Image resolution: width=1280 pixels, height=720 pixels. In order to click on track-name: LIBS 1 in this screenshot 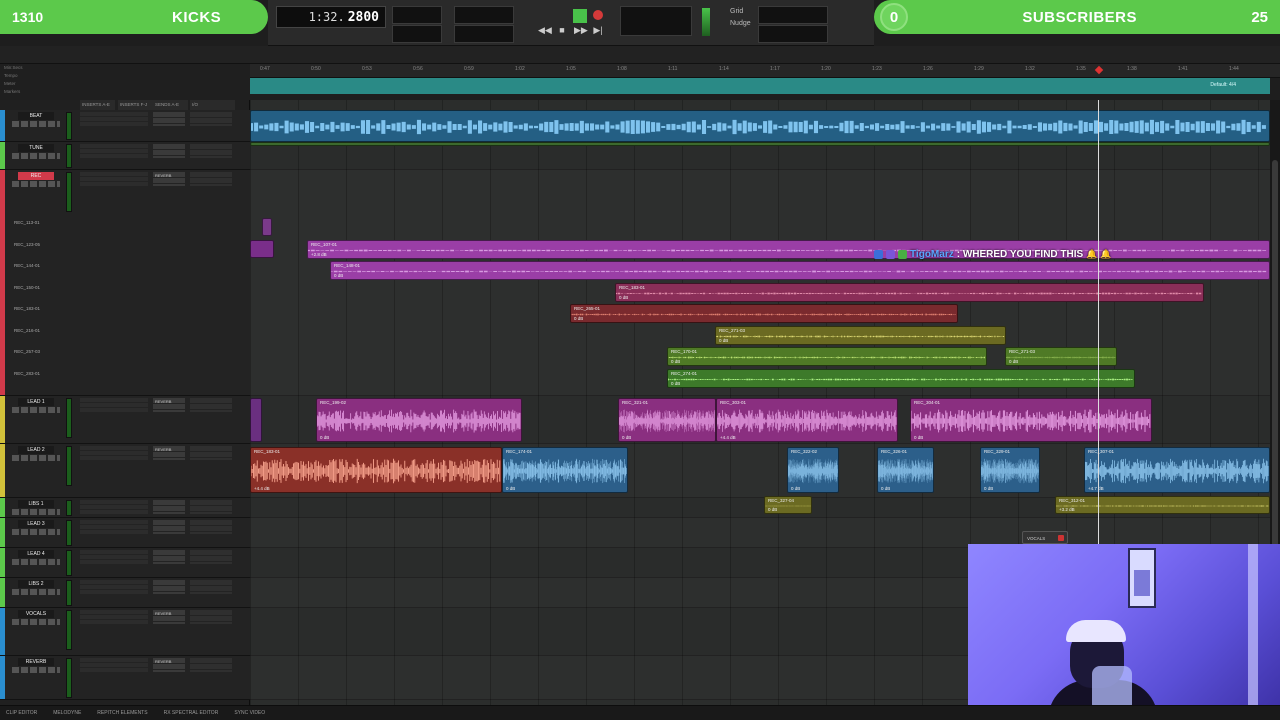, I will do `click(36, 504)`.